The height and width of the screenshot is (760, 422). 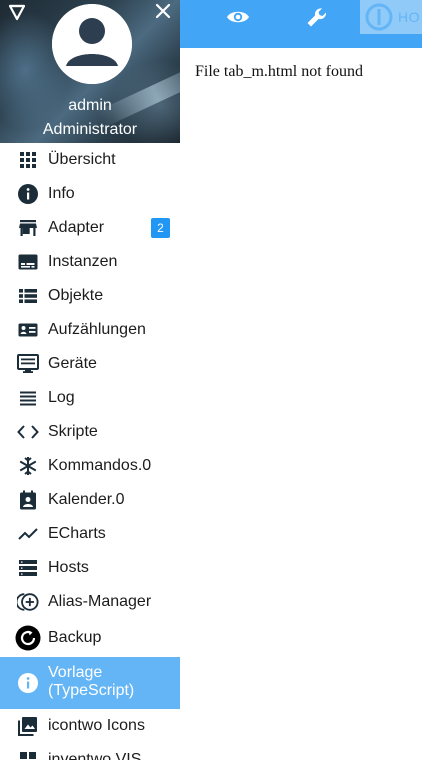 What do you see at coordinates (90, 194) in the screenshot?
I see `nav-item-info: Info` at bounding box center [90, 194].